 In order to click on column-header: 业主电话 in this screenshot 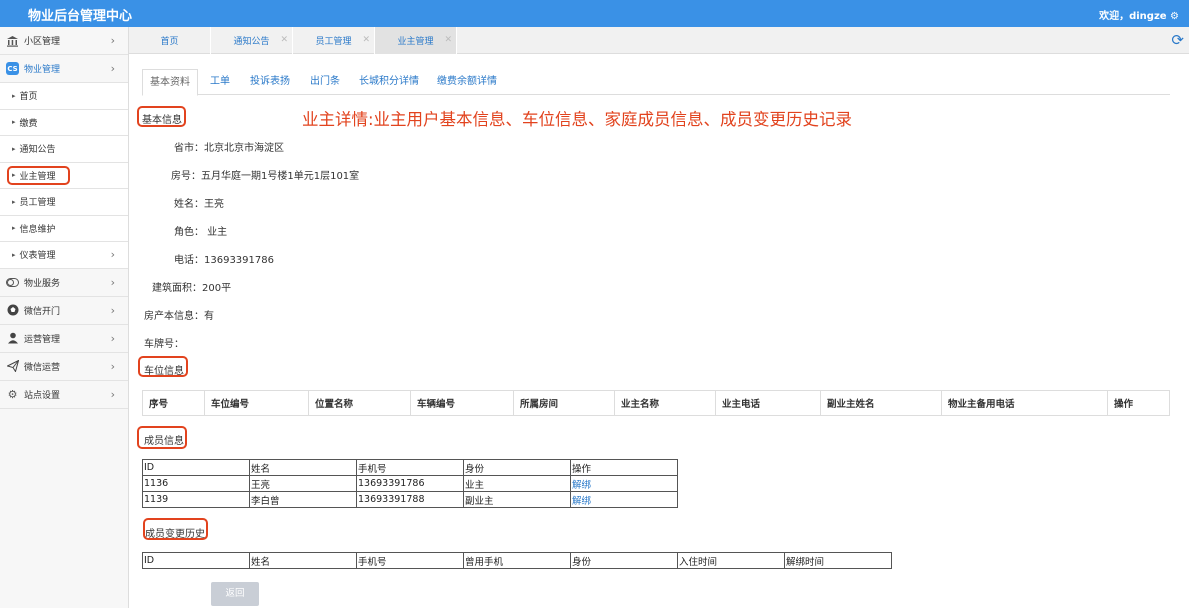, I will do `click(768, 403)`.